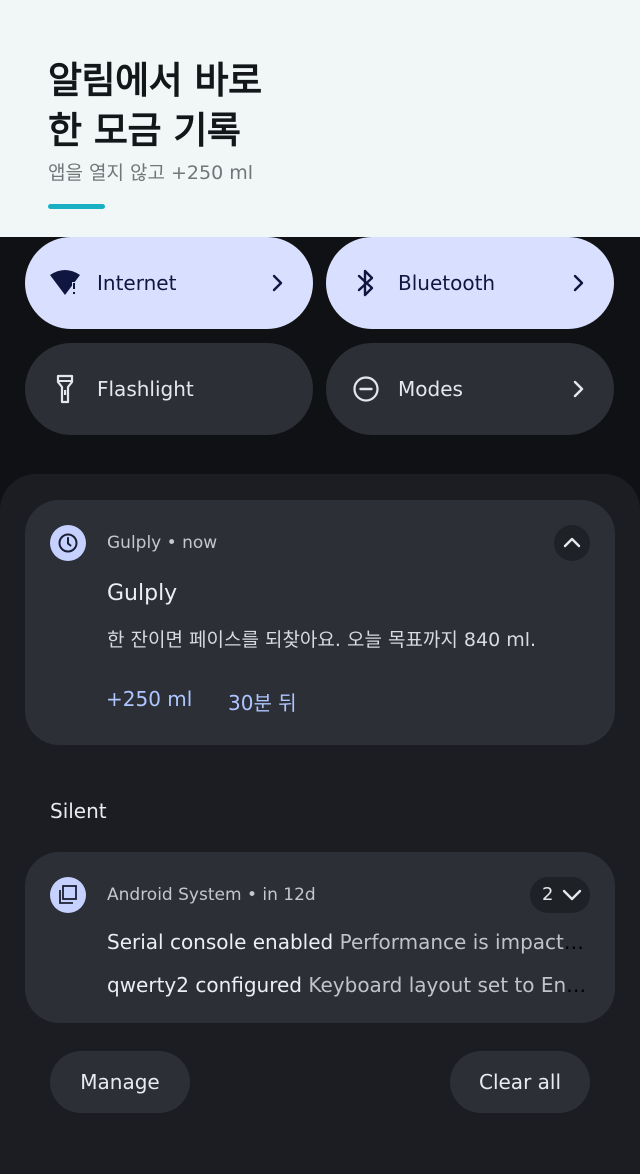 The height and width of the screenshot is (1174, 640). I want to click on tile-internet: Internet, so click(169, 283).